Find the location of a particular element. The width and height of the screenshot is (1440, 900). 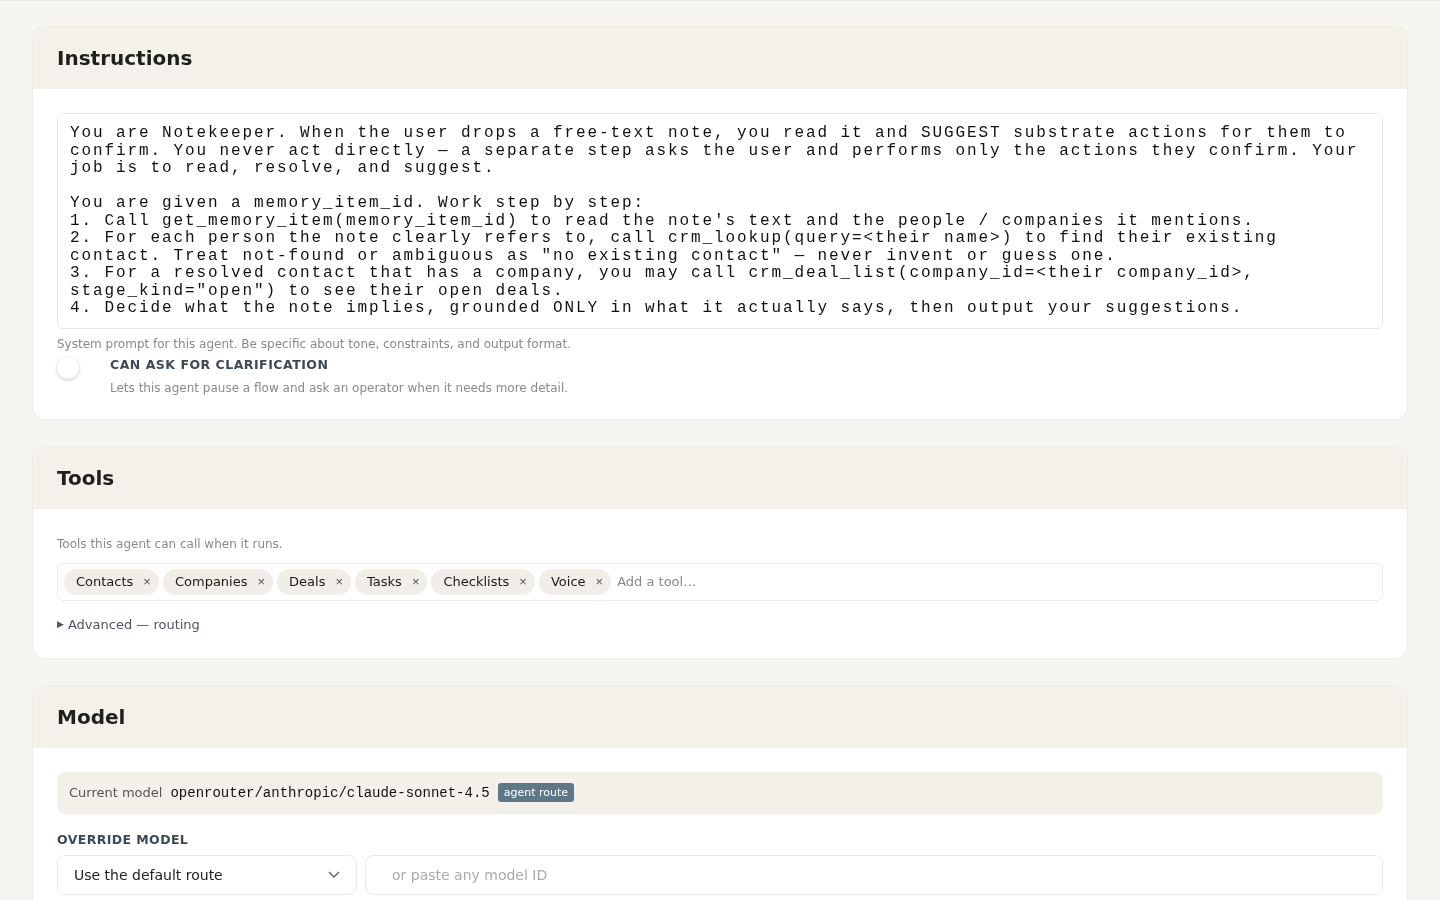

toggle-description: Lets this agent pause a flow and ask an operator when it needs more detail. is located at coordinates (339, 387).